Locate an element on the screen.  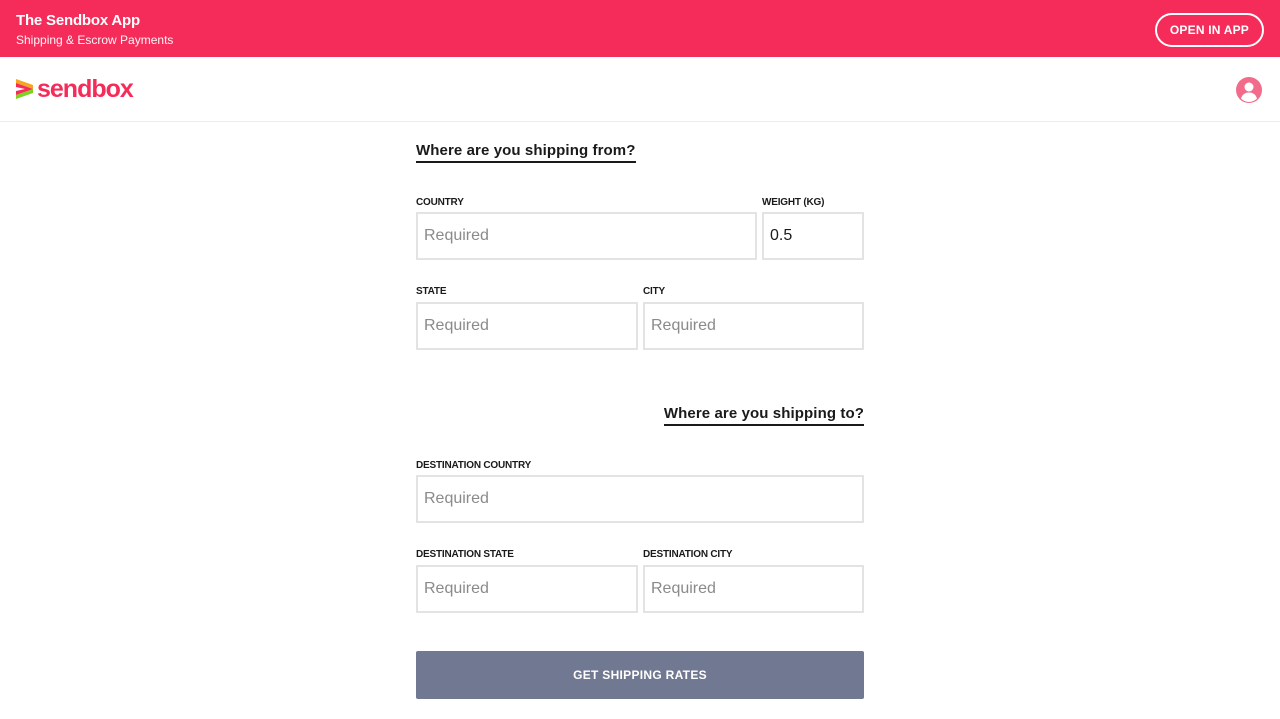
destination-country-input is located at coordinates (640, 499).